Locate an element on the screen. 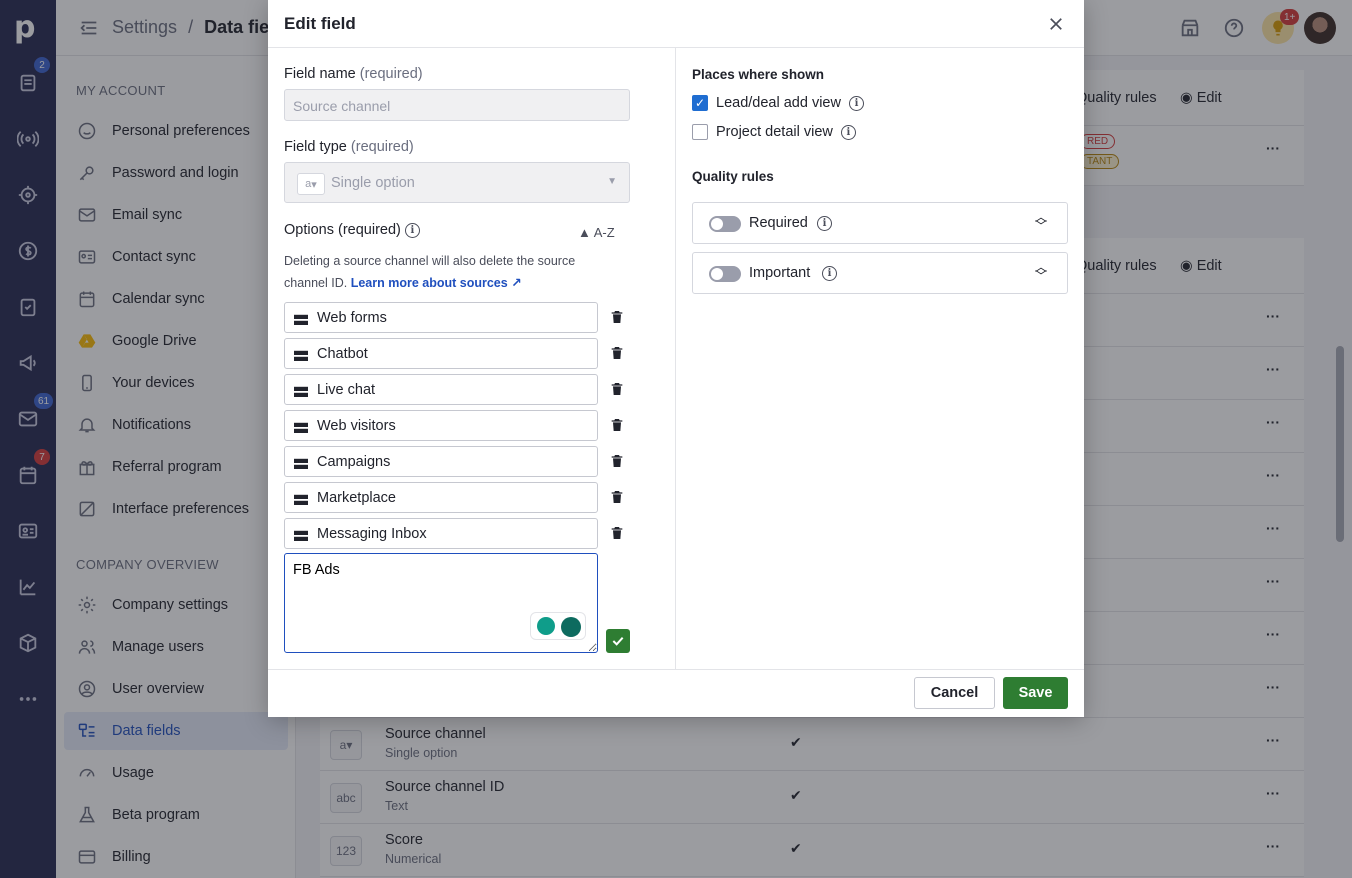 This screenshot has height=878, width=1352. option-row: ▬ ▬ Campaigns is located at coordinates (441, 461).